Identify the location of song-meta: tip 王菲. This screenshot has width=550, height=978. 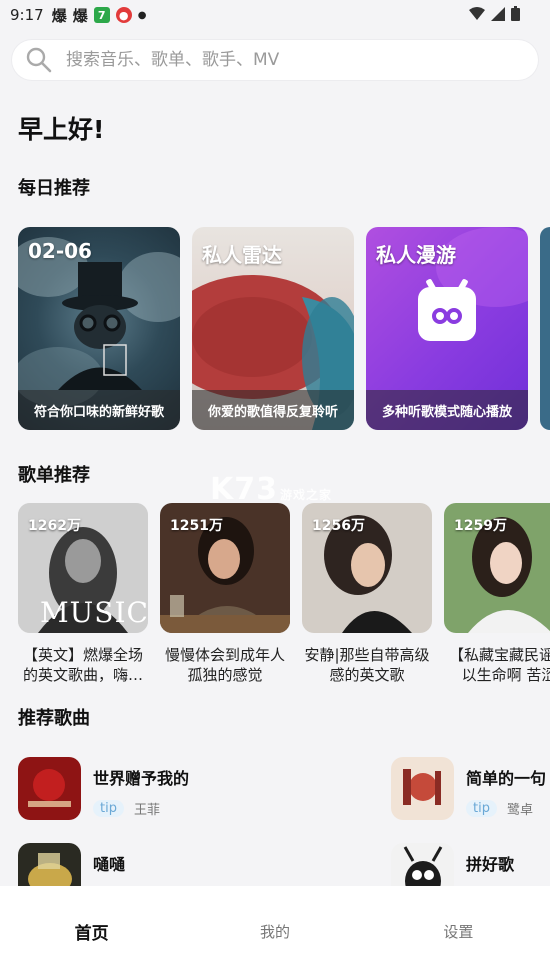
(141, 808).